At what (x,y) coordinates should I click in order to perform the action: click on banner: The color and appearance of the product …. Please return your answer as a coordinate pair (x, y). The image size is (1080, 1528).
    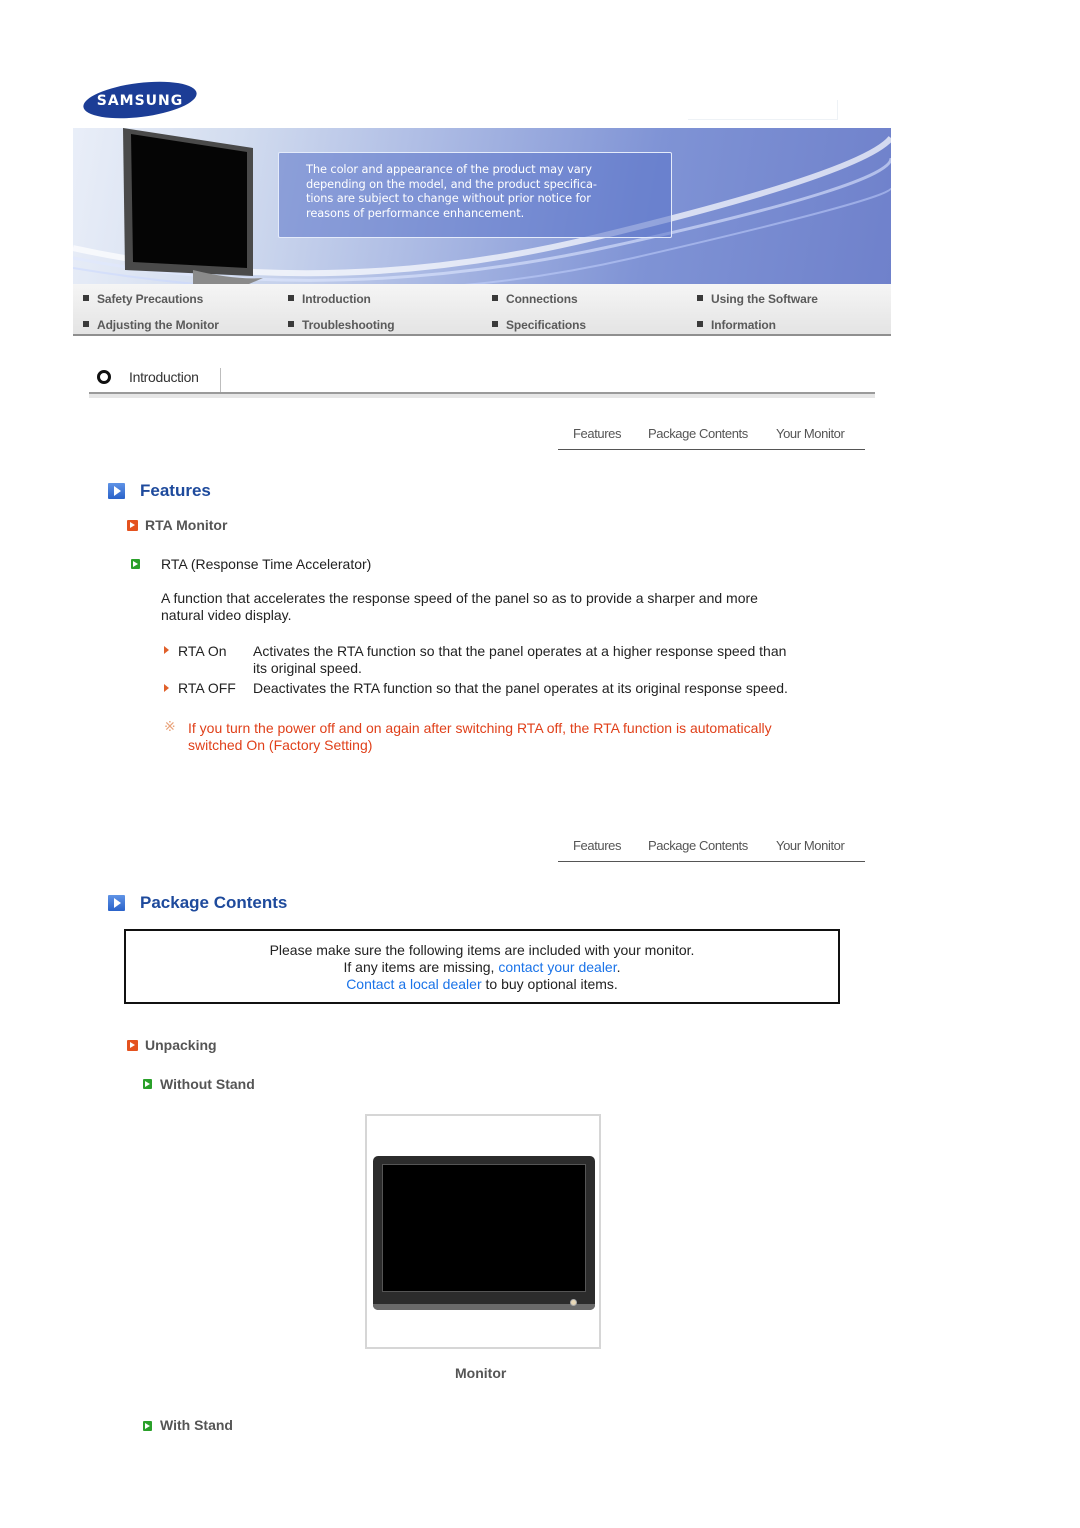
    Looking at the image, I should click on (482, 206).